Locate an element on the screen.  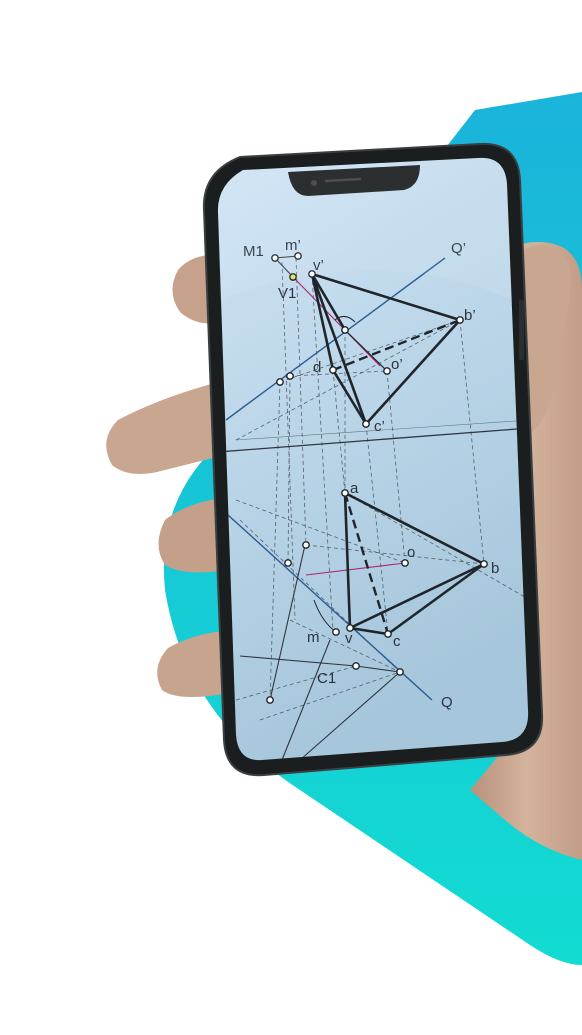
label-C1: C1 is located at coordinates (326, 678).